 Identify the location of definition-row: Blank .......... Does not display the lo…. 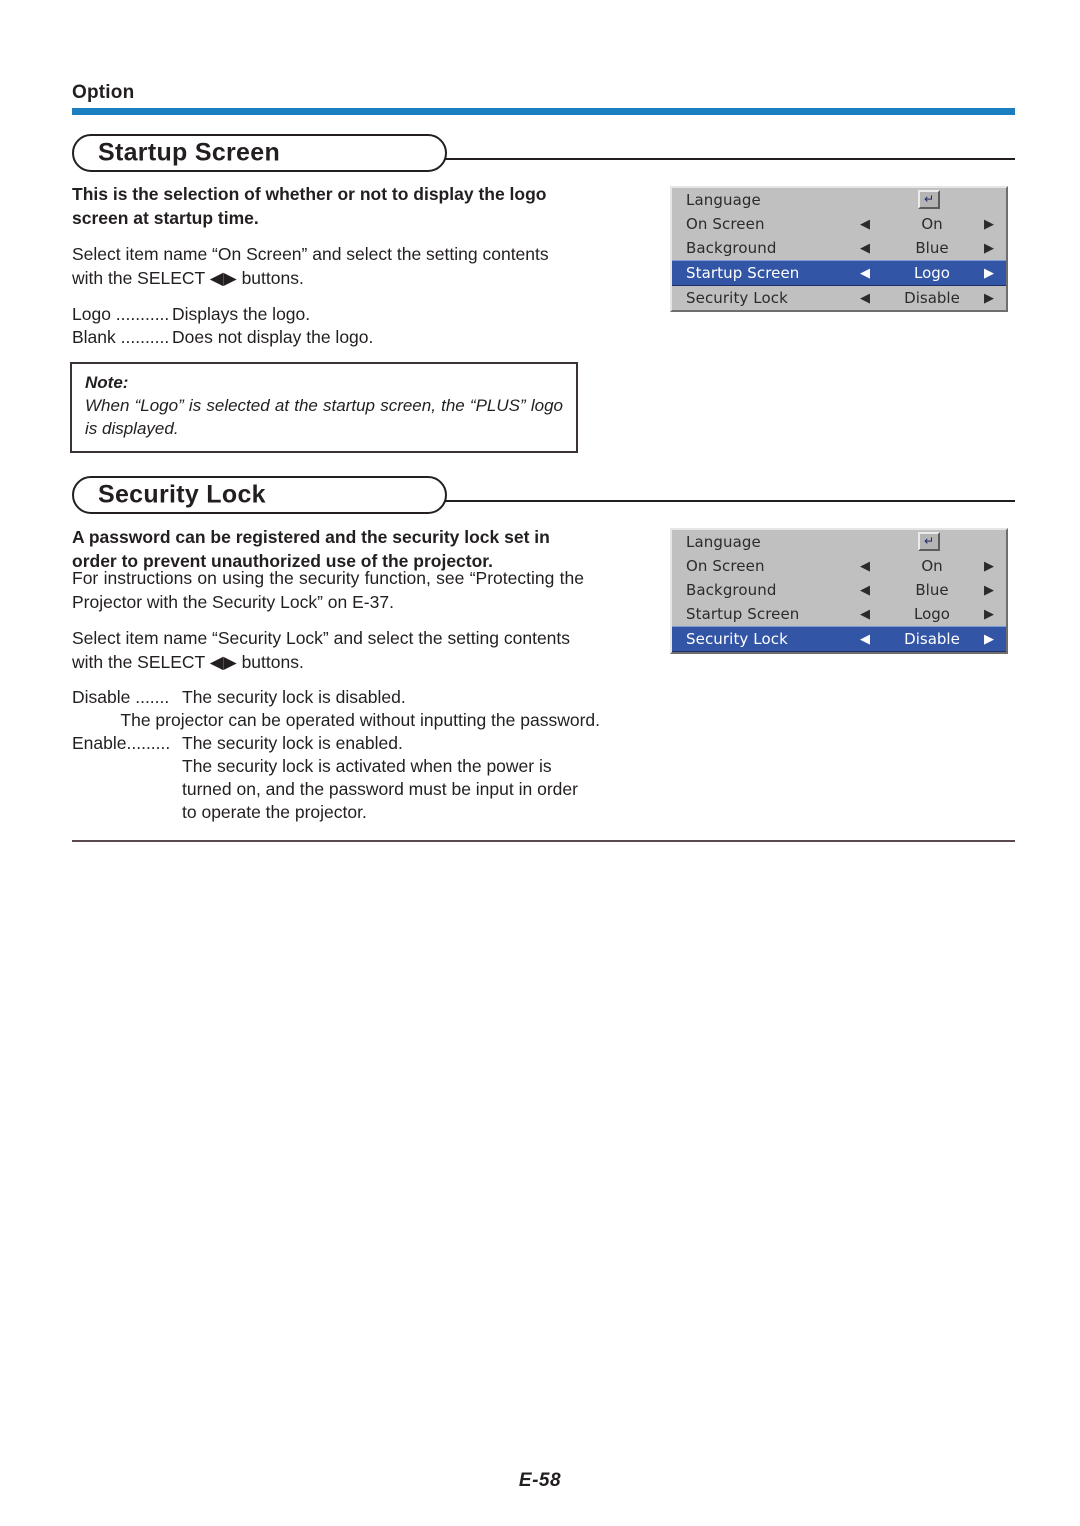
(332, 337).